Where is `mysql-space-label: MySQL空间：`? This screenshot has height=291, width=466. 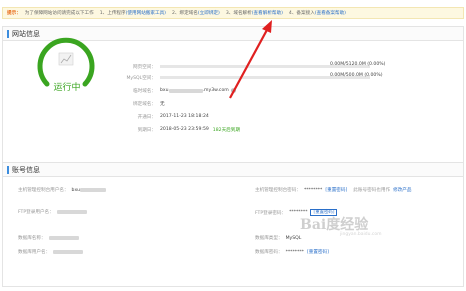 mysql-space-label: MySQL空间： is located at coordinates (141, 78).